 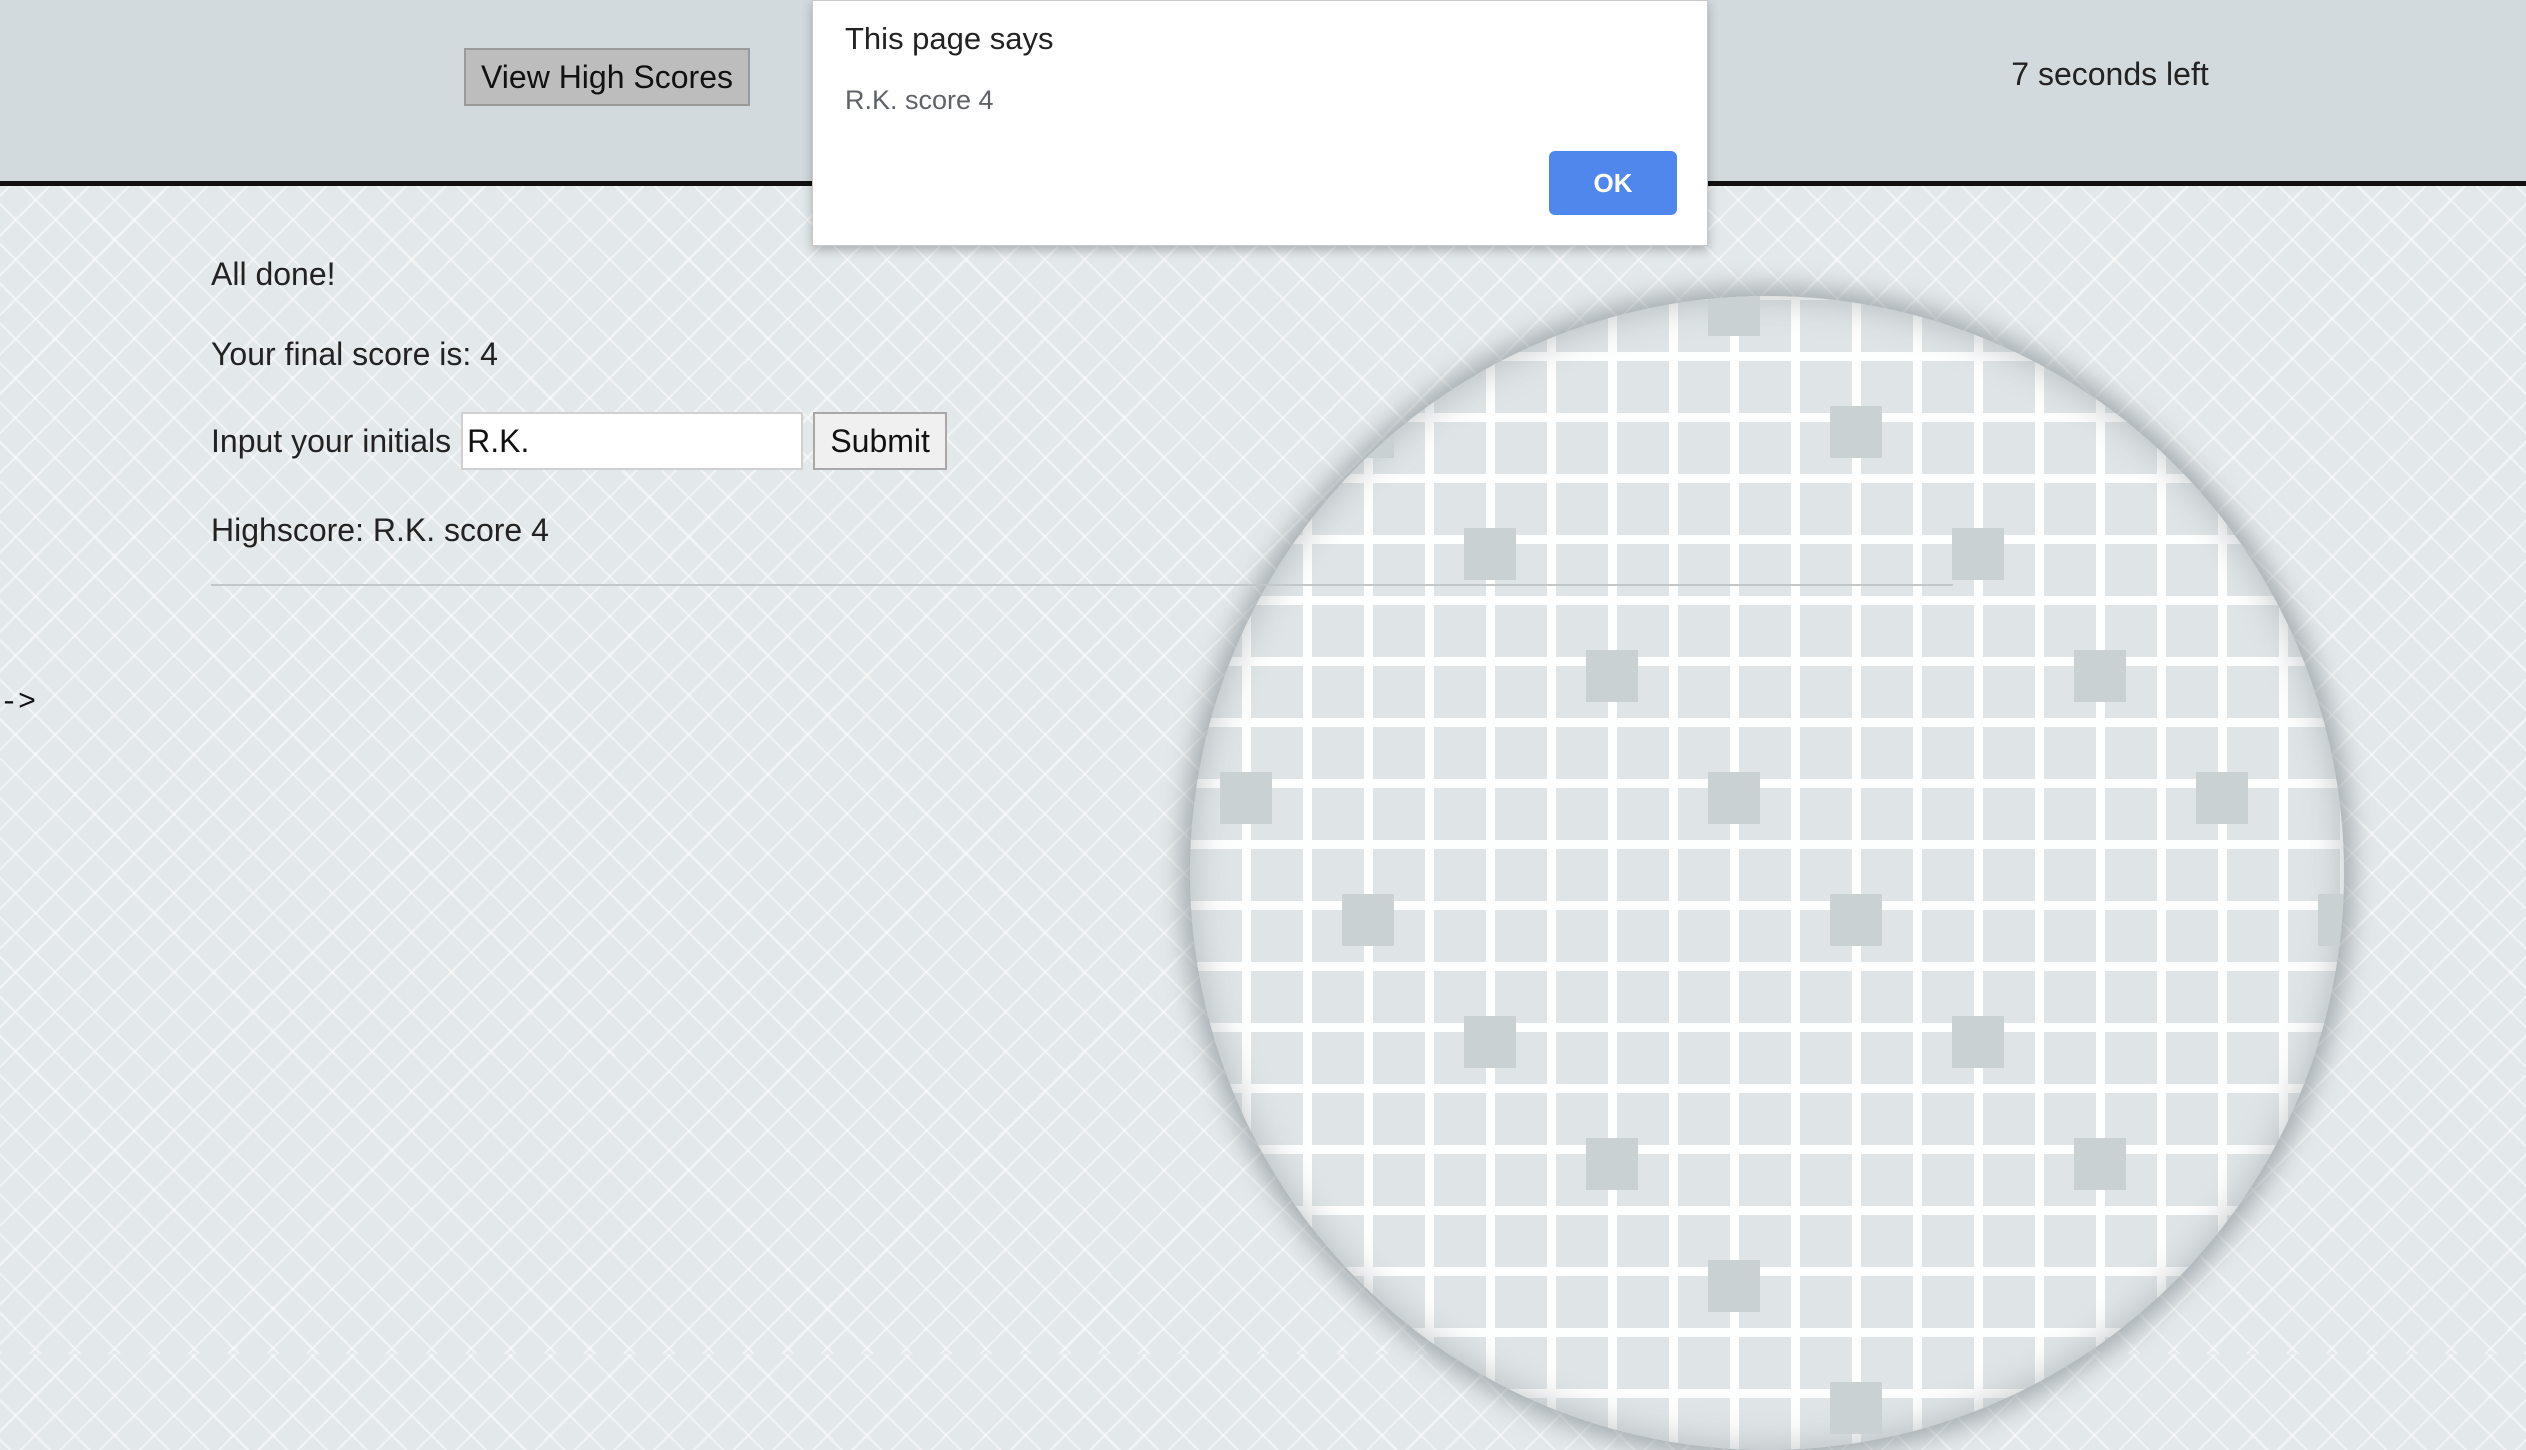 I want to click on highscore-text: Highscore: R.K. score 4, so click(x=380, y=530).